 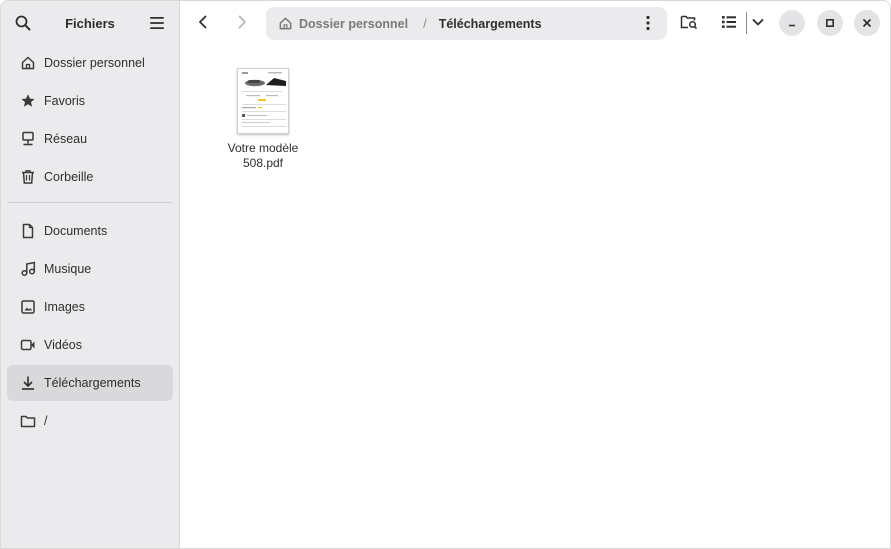 I want to click on sidebar-item-label: Vidéos, so click(x=63, y=345).